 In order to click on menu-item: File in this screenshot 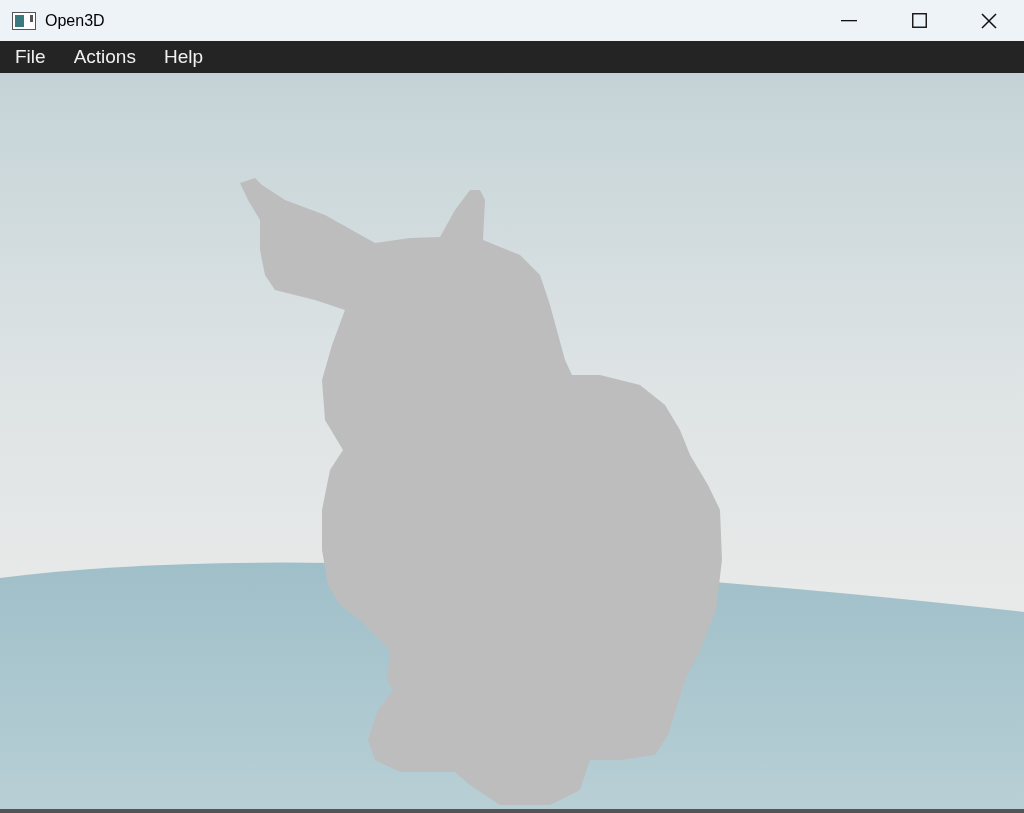, I will do `click(30, 57)`.